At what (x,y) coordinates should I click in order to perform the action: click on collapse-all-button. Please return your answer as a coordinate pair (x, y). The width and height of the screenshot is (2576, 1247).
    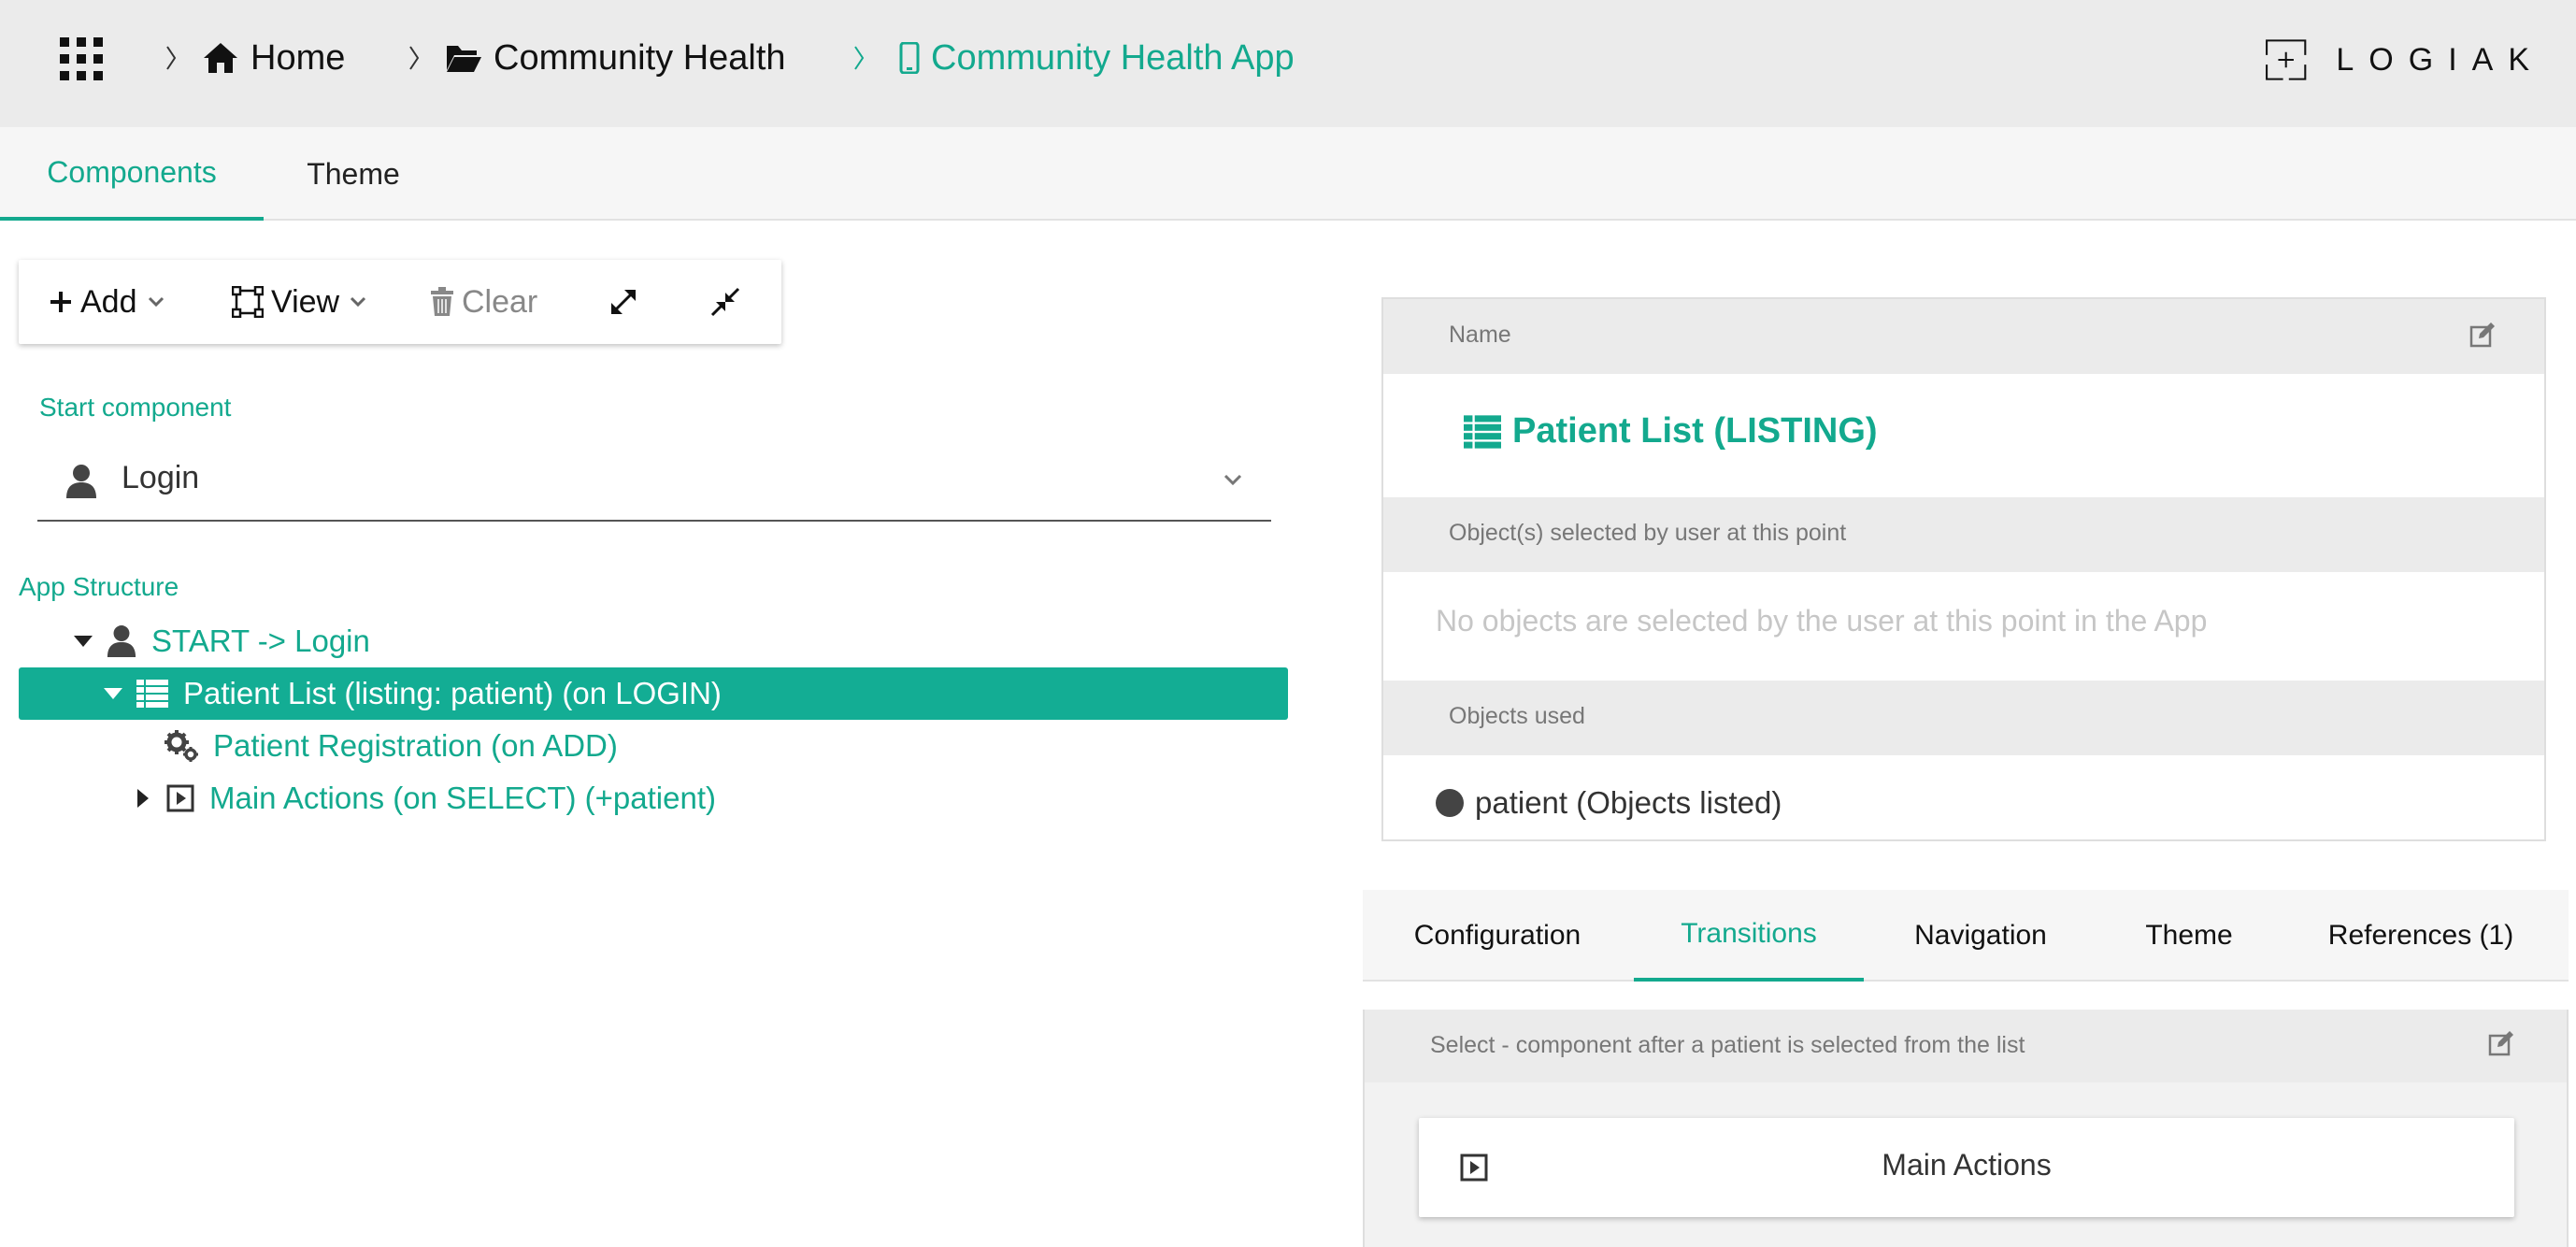
    Looking at the image, I should click on (725, 302).